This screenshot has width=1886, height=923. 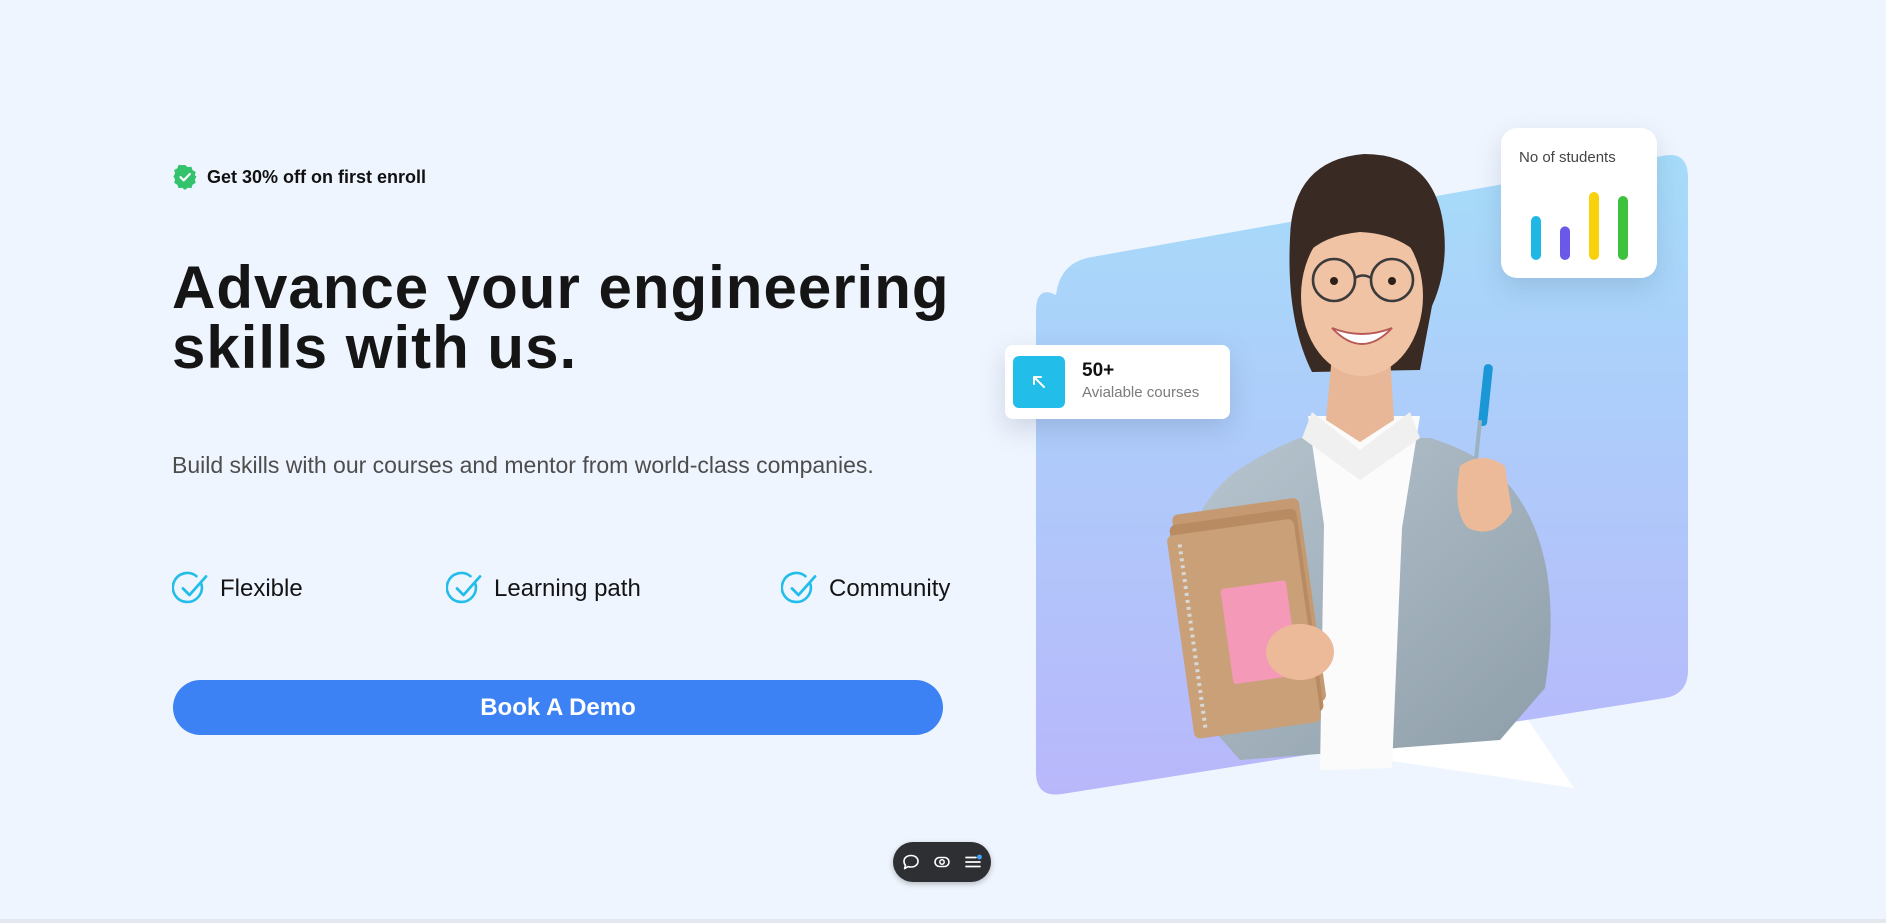 I want to click on comment-icon, so click(x=911, y=862).